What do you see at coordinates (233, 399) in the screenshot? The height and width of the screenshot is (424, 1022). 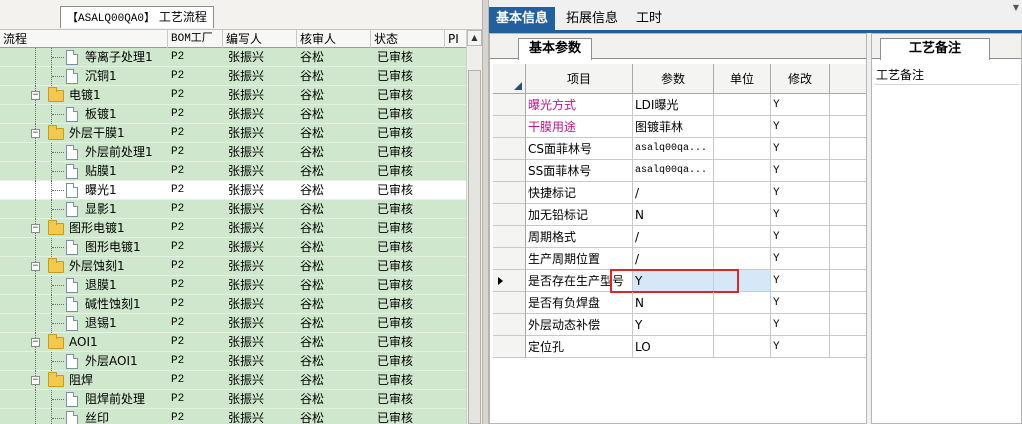 I see `tree-step-row: 阻焊前处理 P2 张振兴 谷松 已审核` at bounding box center [233, 399].